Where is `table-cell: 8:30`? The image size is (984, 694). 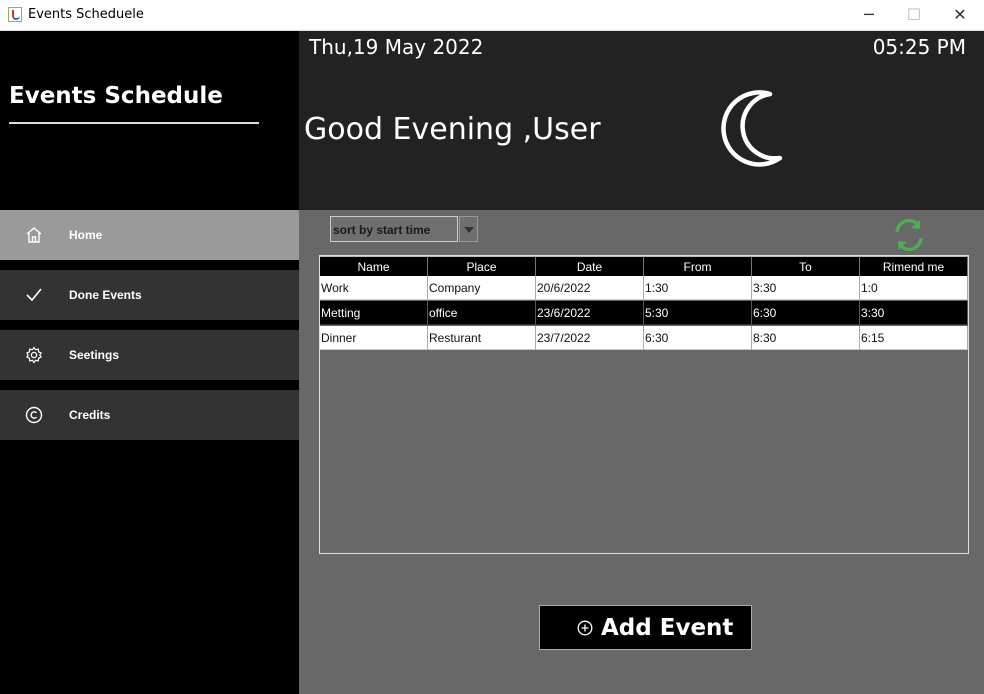 table-cell: 8:30 is located at coordinates (806, 338).